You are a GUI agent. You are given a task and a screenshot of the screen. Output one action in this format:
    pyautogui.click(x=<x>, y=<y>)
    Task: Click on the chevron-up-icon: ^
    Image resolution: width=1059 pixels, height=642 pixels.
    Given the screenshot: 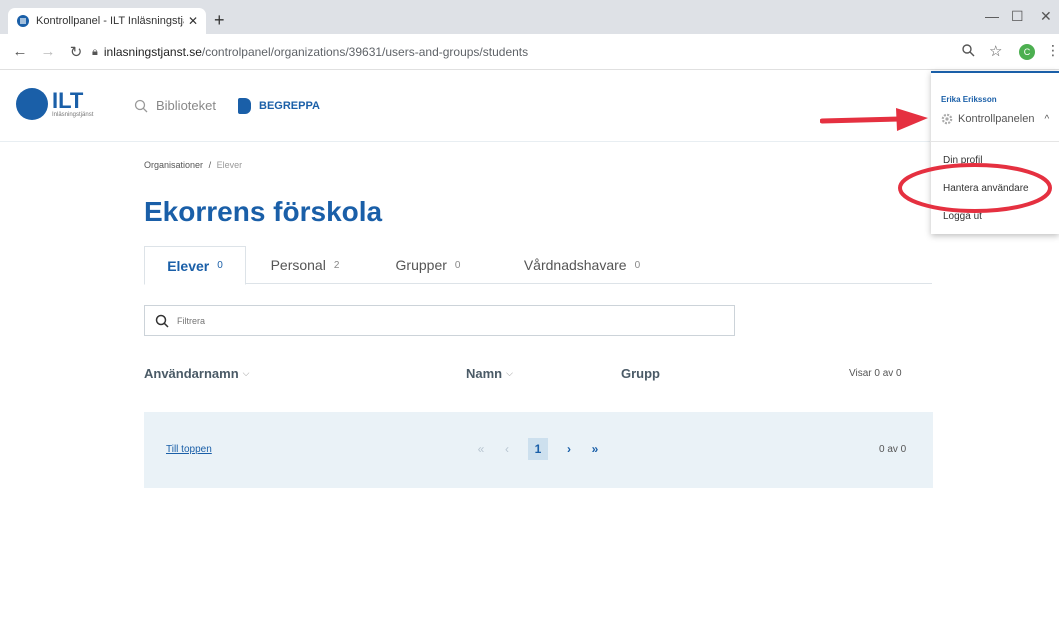 What is the action you would take?
    pyautogui.click(x=1047, y=119)
    